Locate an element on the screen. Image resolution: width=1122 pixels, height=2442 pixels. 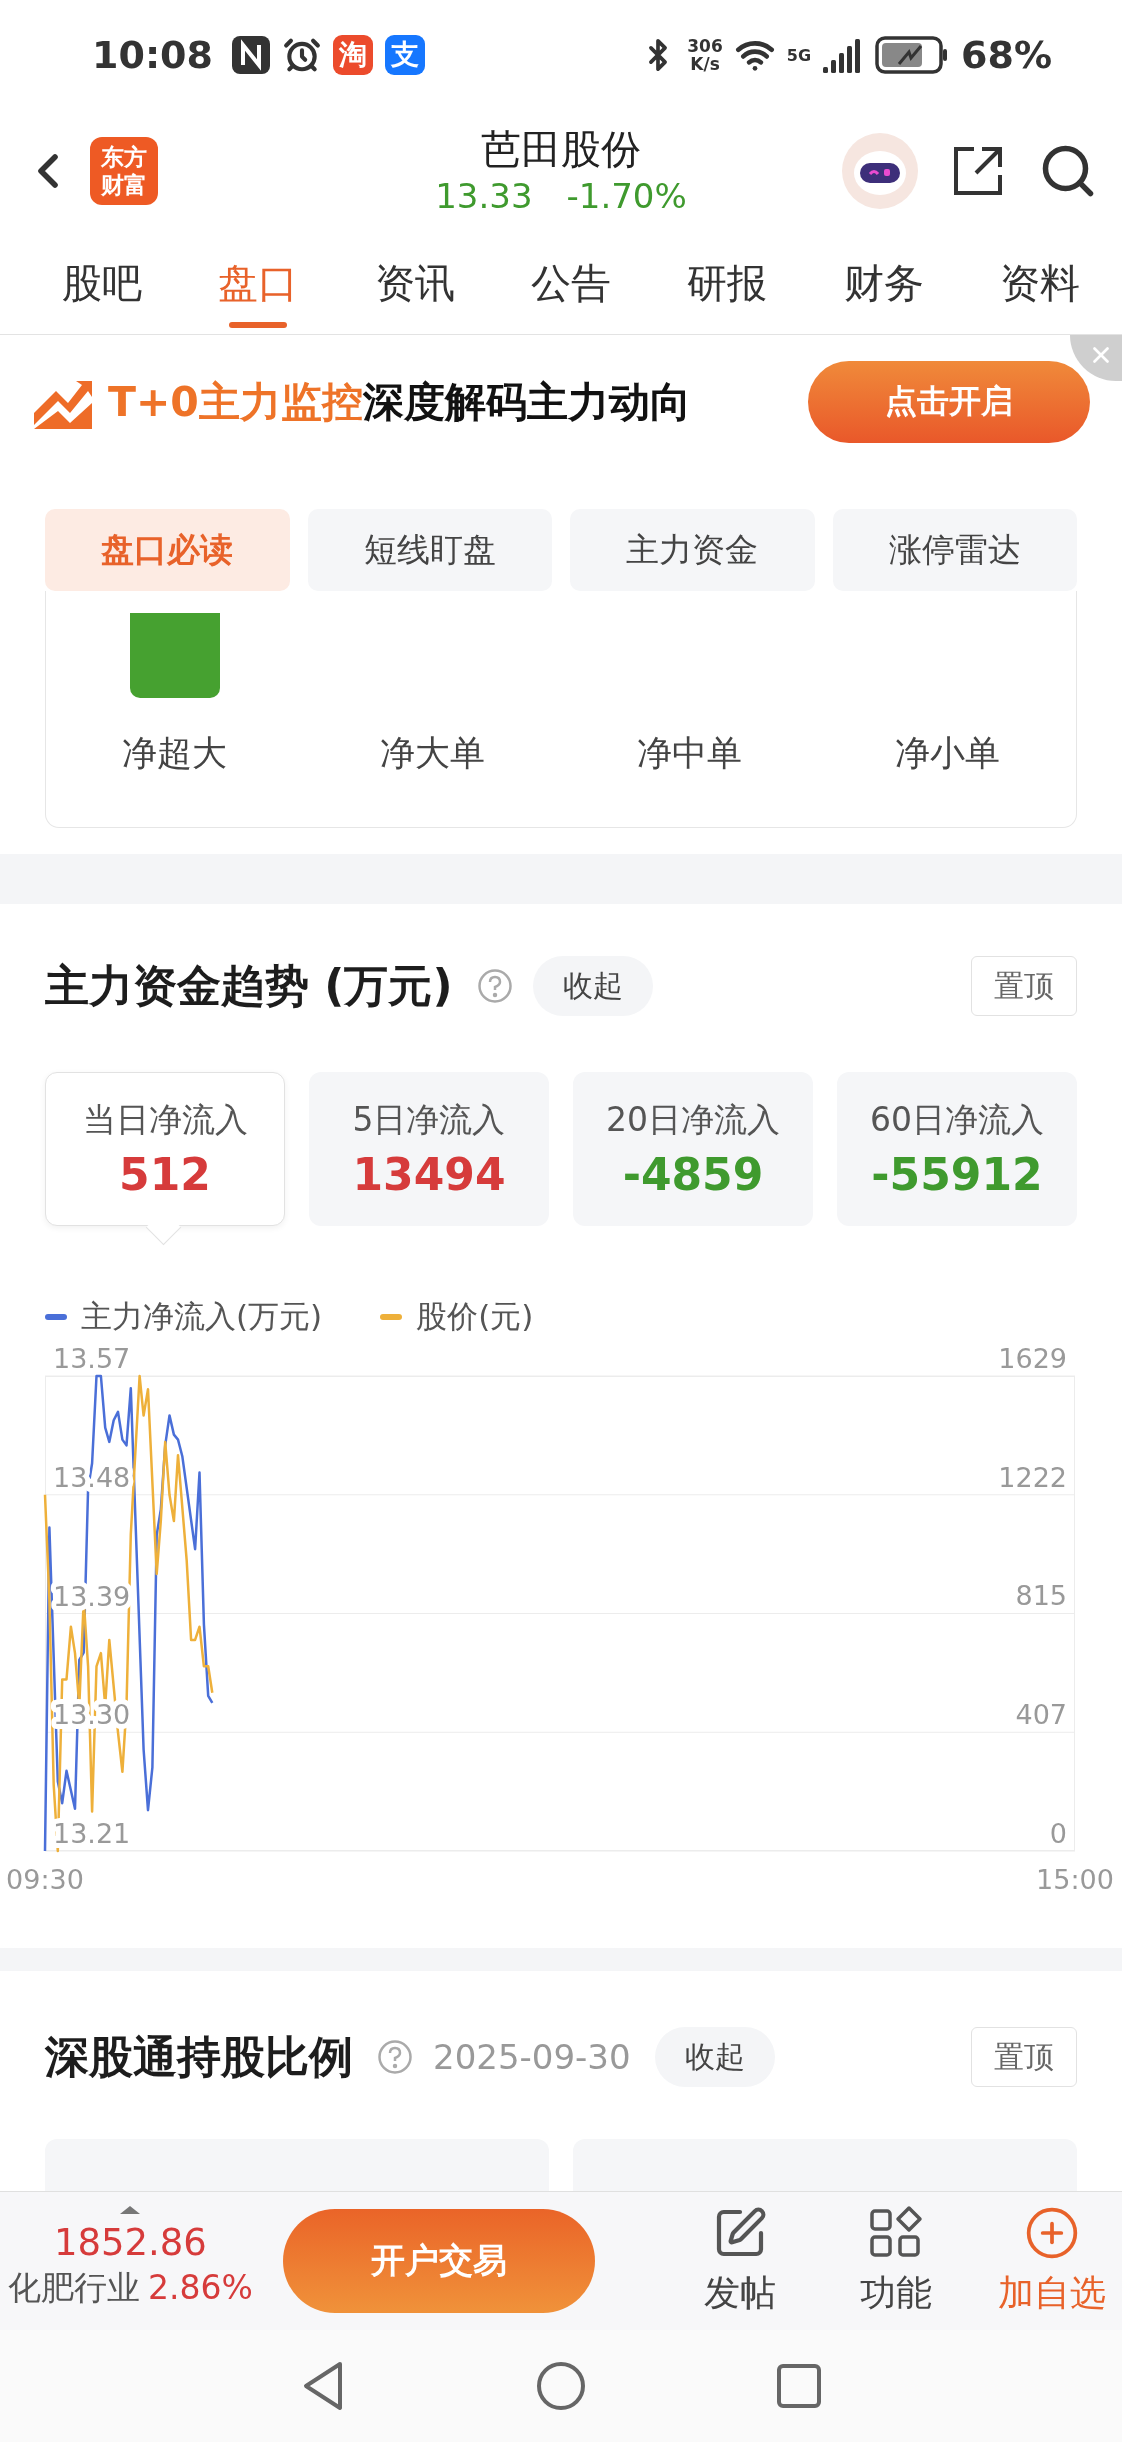
stat-card: 5日净流入 13494 is located at coordinates (429, 1149).